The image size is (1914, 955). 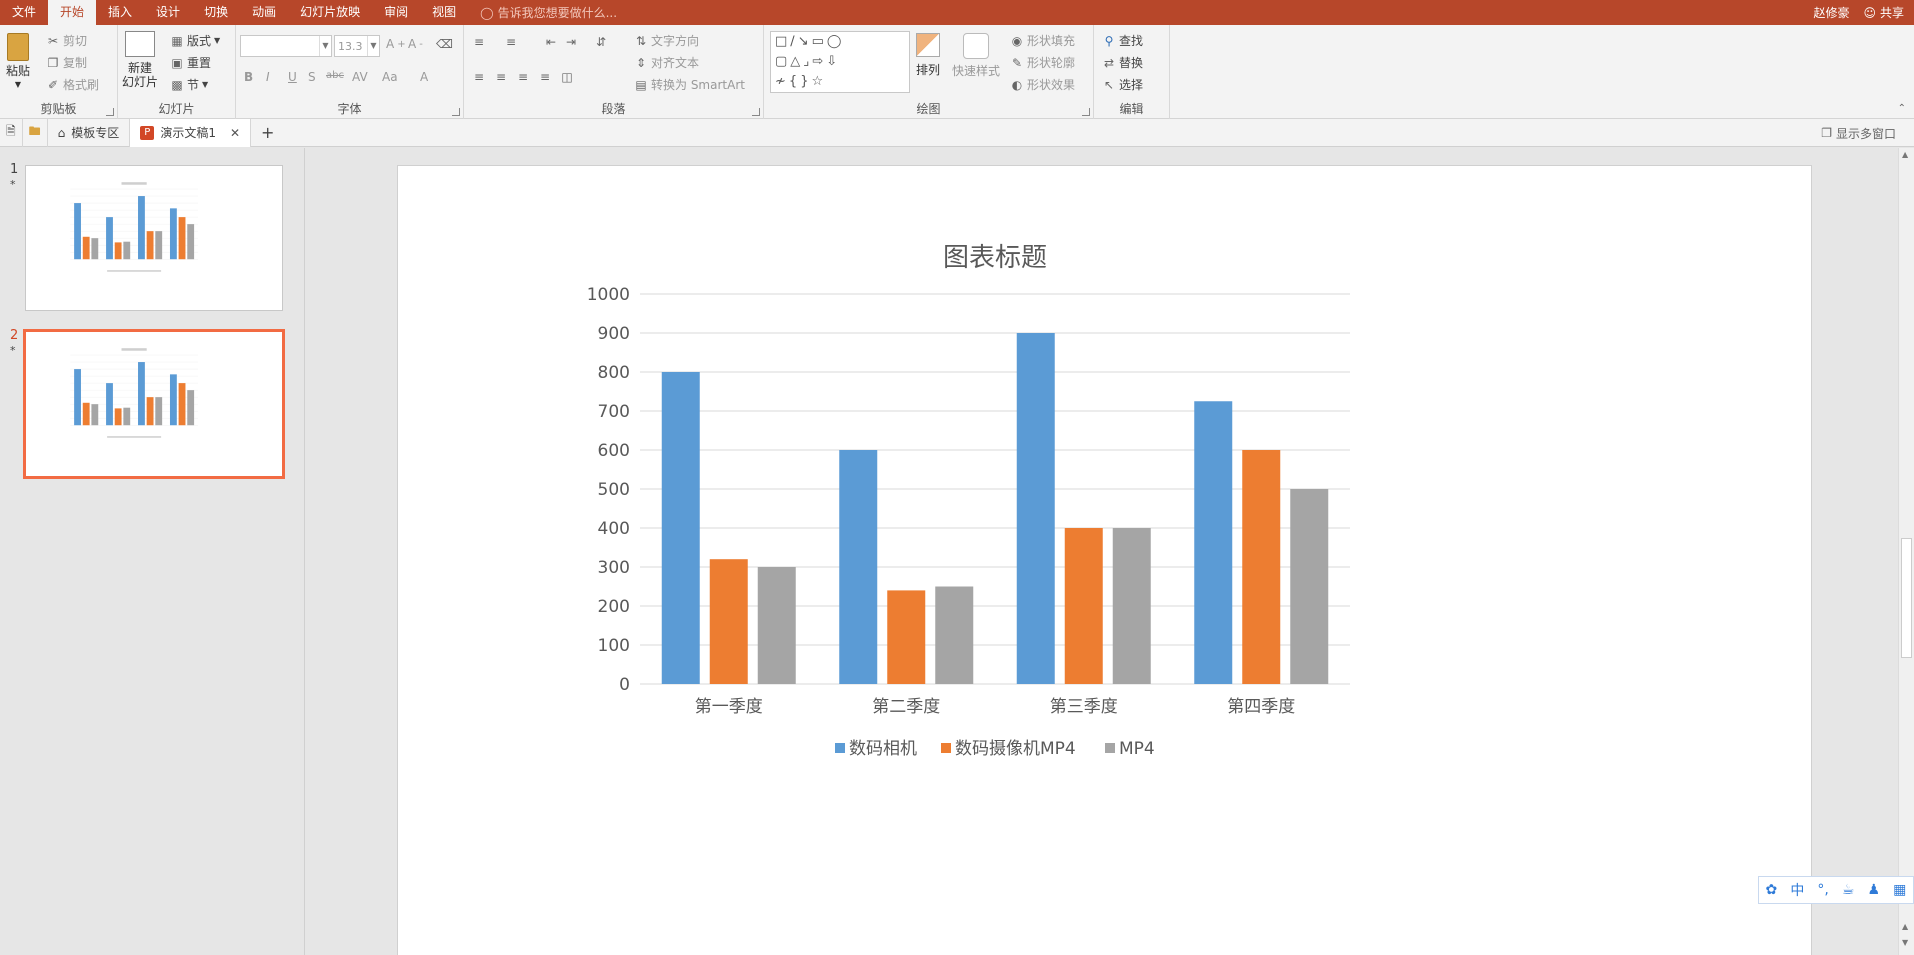 What do you see at coordinates (268, 77) in the screenshot?
I see `italic-button: I` at bounding box center [268, 77].